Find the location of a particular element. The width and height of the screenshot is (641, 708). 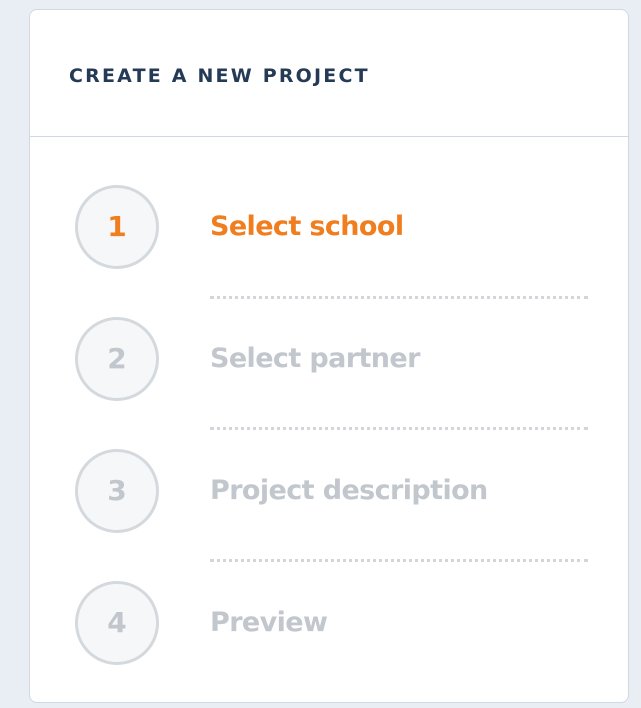

step-select-partner: 2 Select partner is located at coordinates (345, 363).